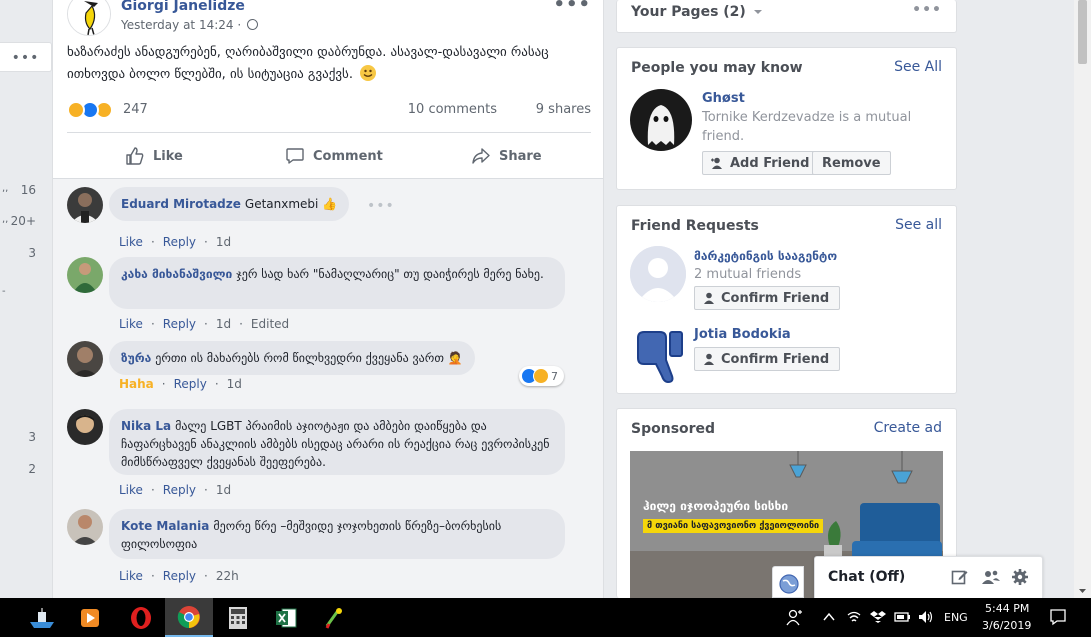 This screenshot has height=637, width=1091. I want to click on taskbar-app-paint, so click(335, 617).